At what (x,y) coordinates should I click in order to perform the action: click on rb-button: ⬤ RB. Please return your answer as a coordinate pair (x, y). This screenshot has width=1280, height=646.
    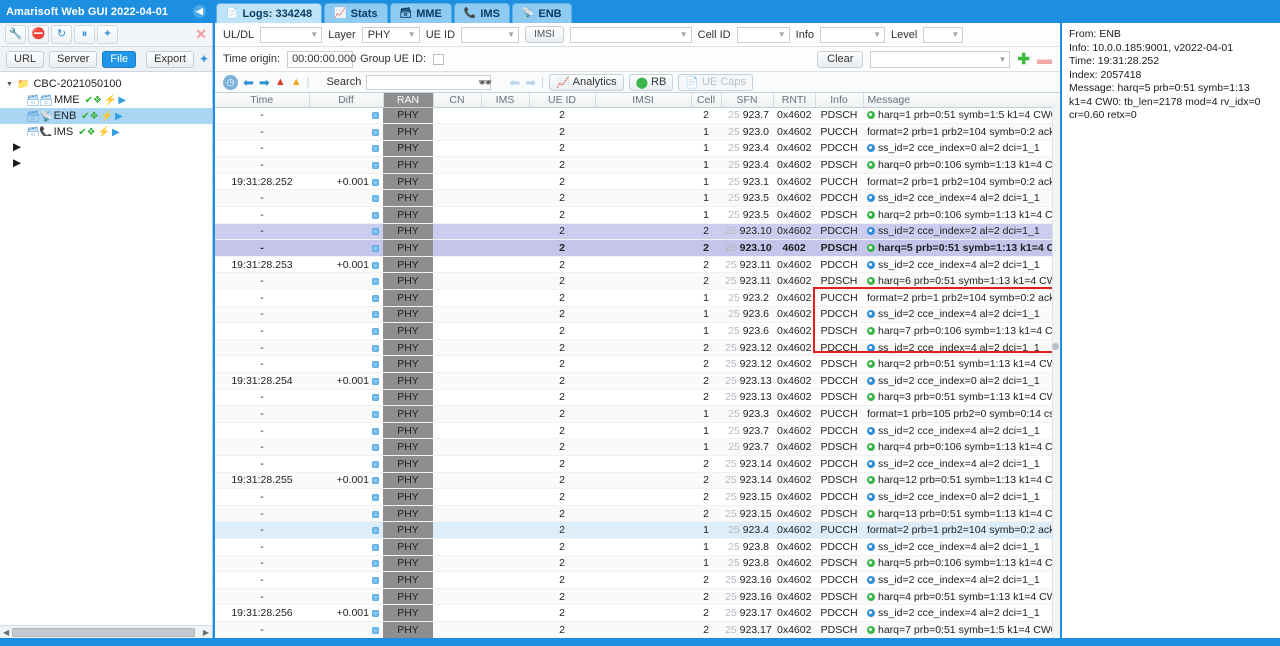
    Looking at the image, I should click on (651, 82).